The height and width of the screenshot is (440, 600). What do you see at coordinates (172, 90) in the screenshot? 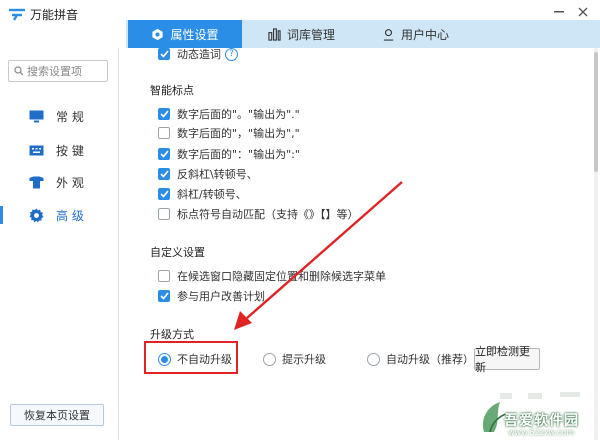
I see `section-title-smart-punct: 智能标点` at bounding box center [172, 90].